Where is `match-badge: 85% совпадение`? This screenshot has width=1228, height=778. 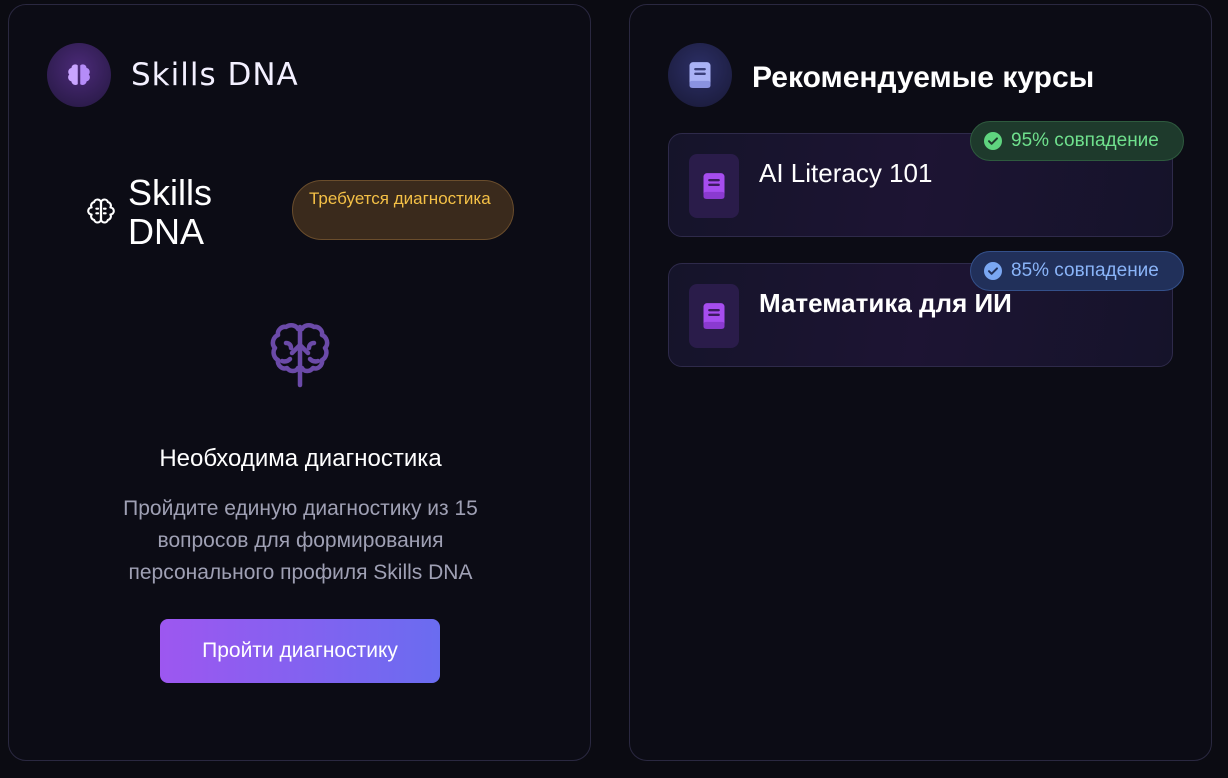 match-badge: 85% совпадение is located at coordinates (1077, 271).